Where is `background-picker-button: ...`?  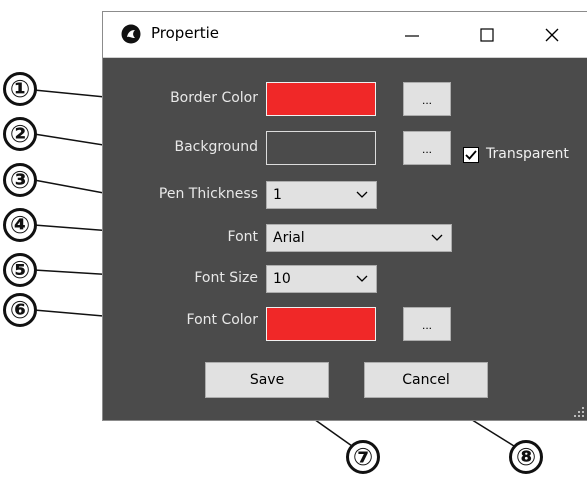
background-picker-button: ... is located at coordinates (427, 148).